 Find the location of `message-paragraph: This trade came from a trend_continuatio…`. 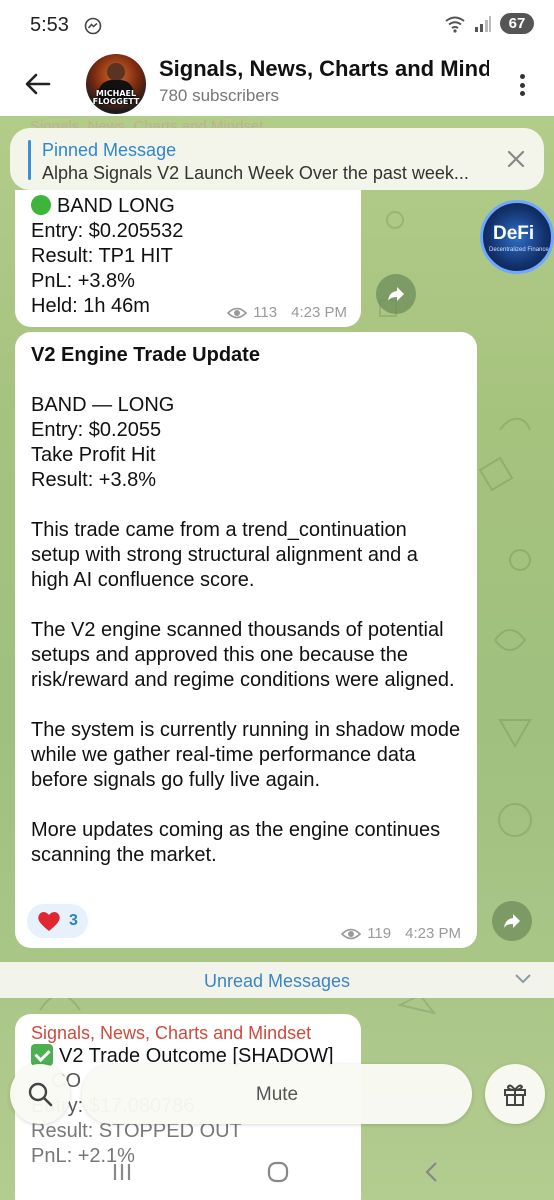

message-paragraph: This trade came from a trend_continuatio… is located at coordinates (227, 555).